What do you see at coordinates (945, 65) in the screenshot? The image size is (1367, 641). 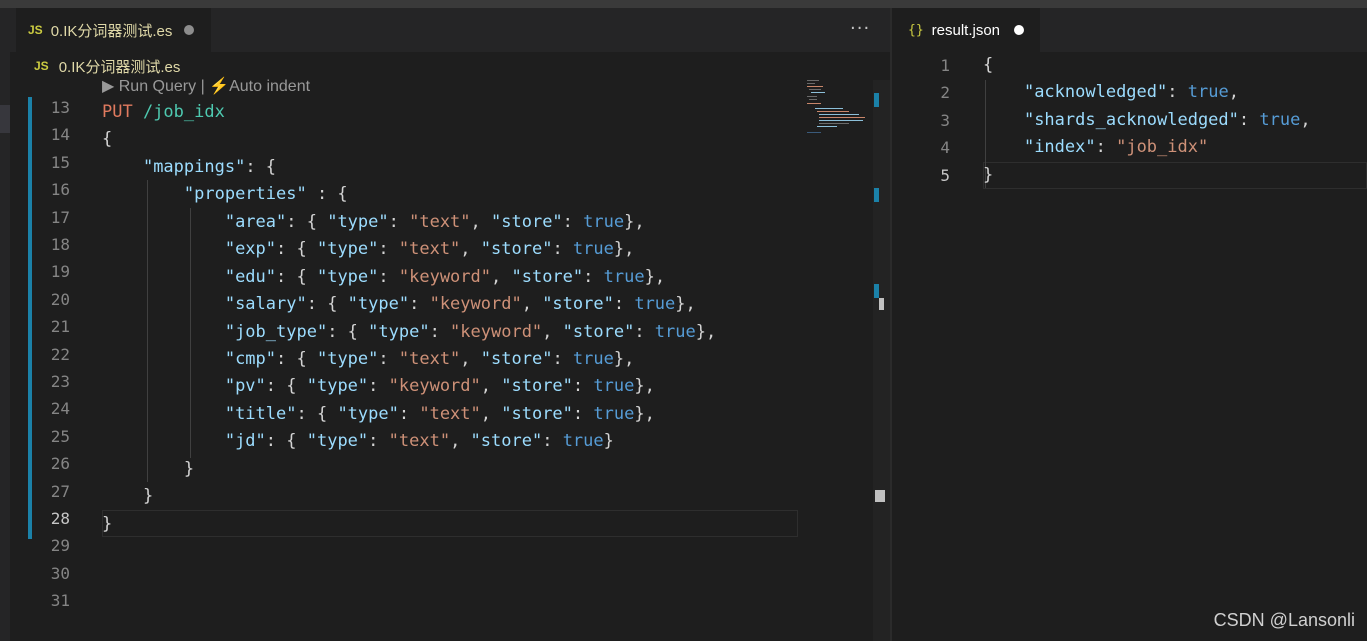 I see `line-number: 1` at bounding box center [945, 65].